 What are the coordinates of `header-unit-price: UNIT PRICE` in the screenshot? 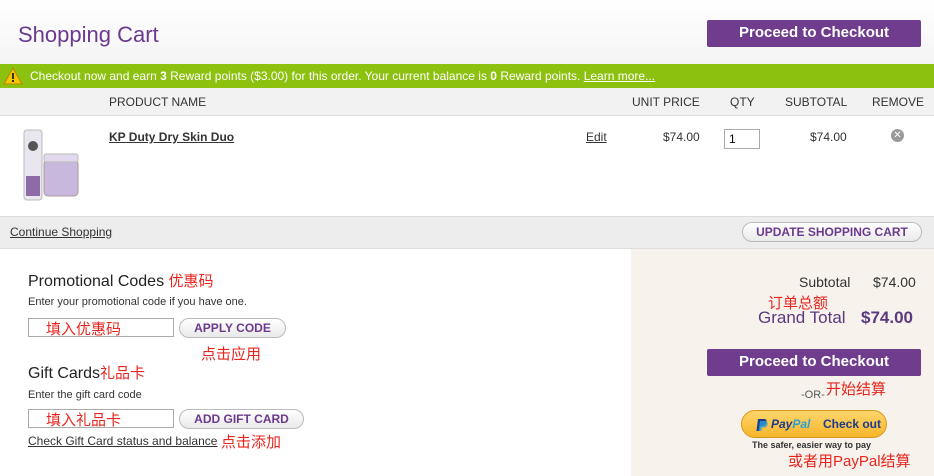 It's located at (666, 102).